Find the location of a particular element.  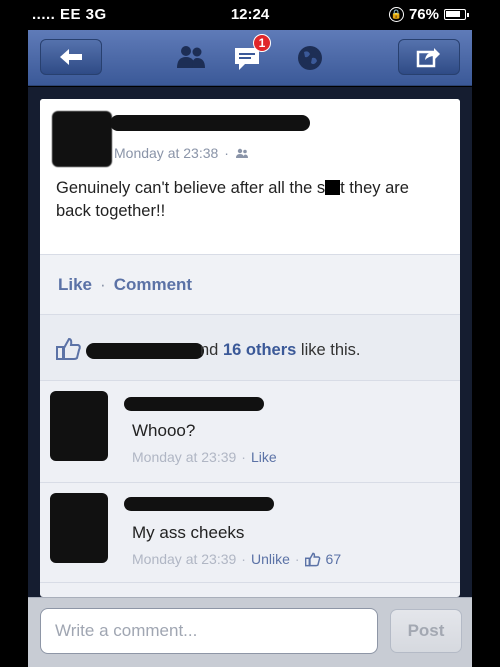

post-timestamp: Monday at 23:38 is located at coordinates (166, 153).